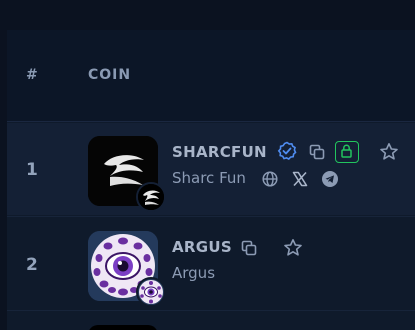 Image resolution: width=415 pixels, height=330 pixels. Describe the element at coordinates (330, 181) in the screenshot. I see `telegram-icon` at that location.